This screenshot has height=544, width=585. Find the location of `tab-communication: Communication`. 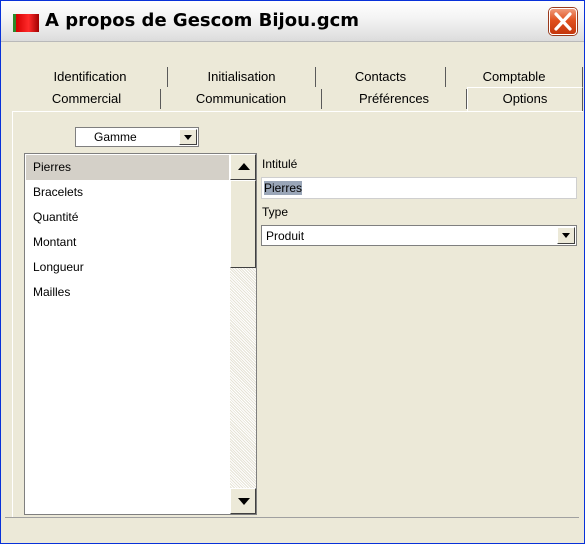

tab-communication: Communication is located at coordinates (241, 99).